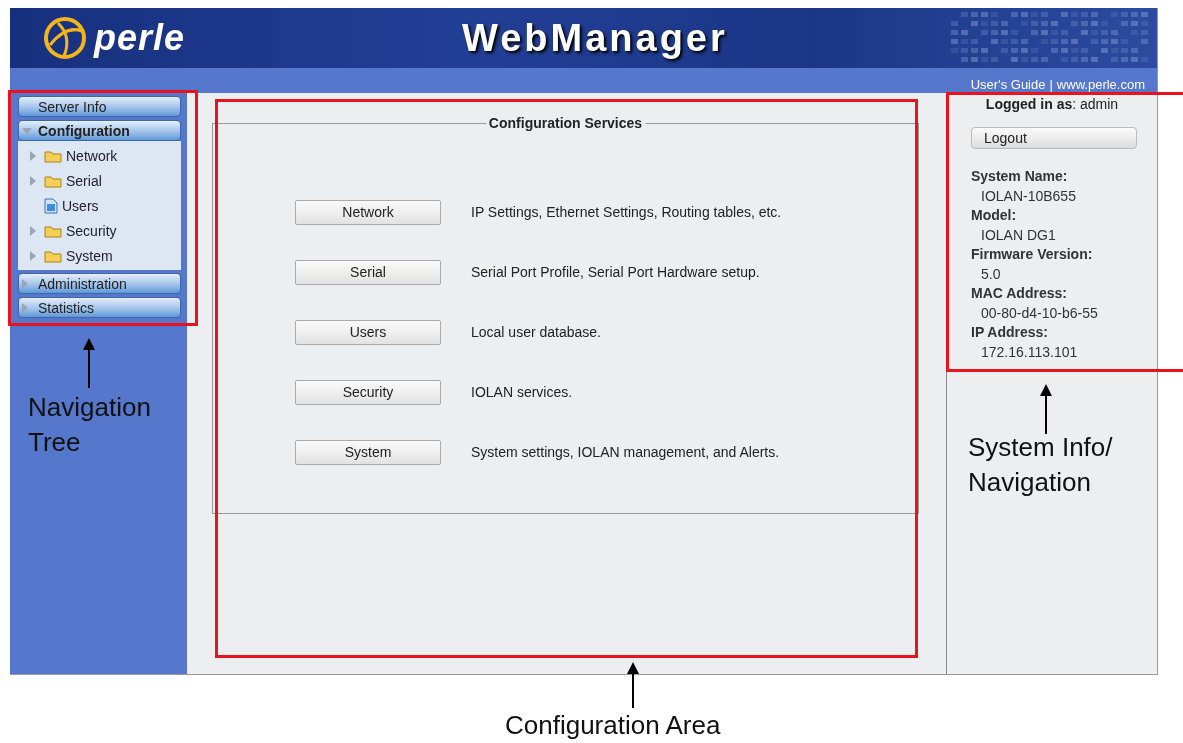  I want to click on nav-section-tab: Configuration, so click(99, 130).